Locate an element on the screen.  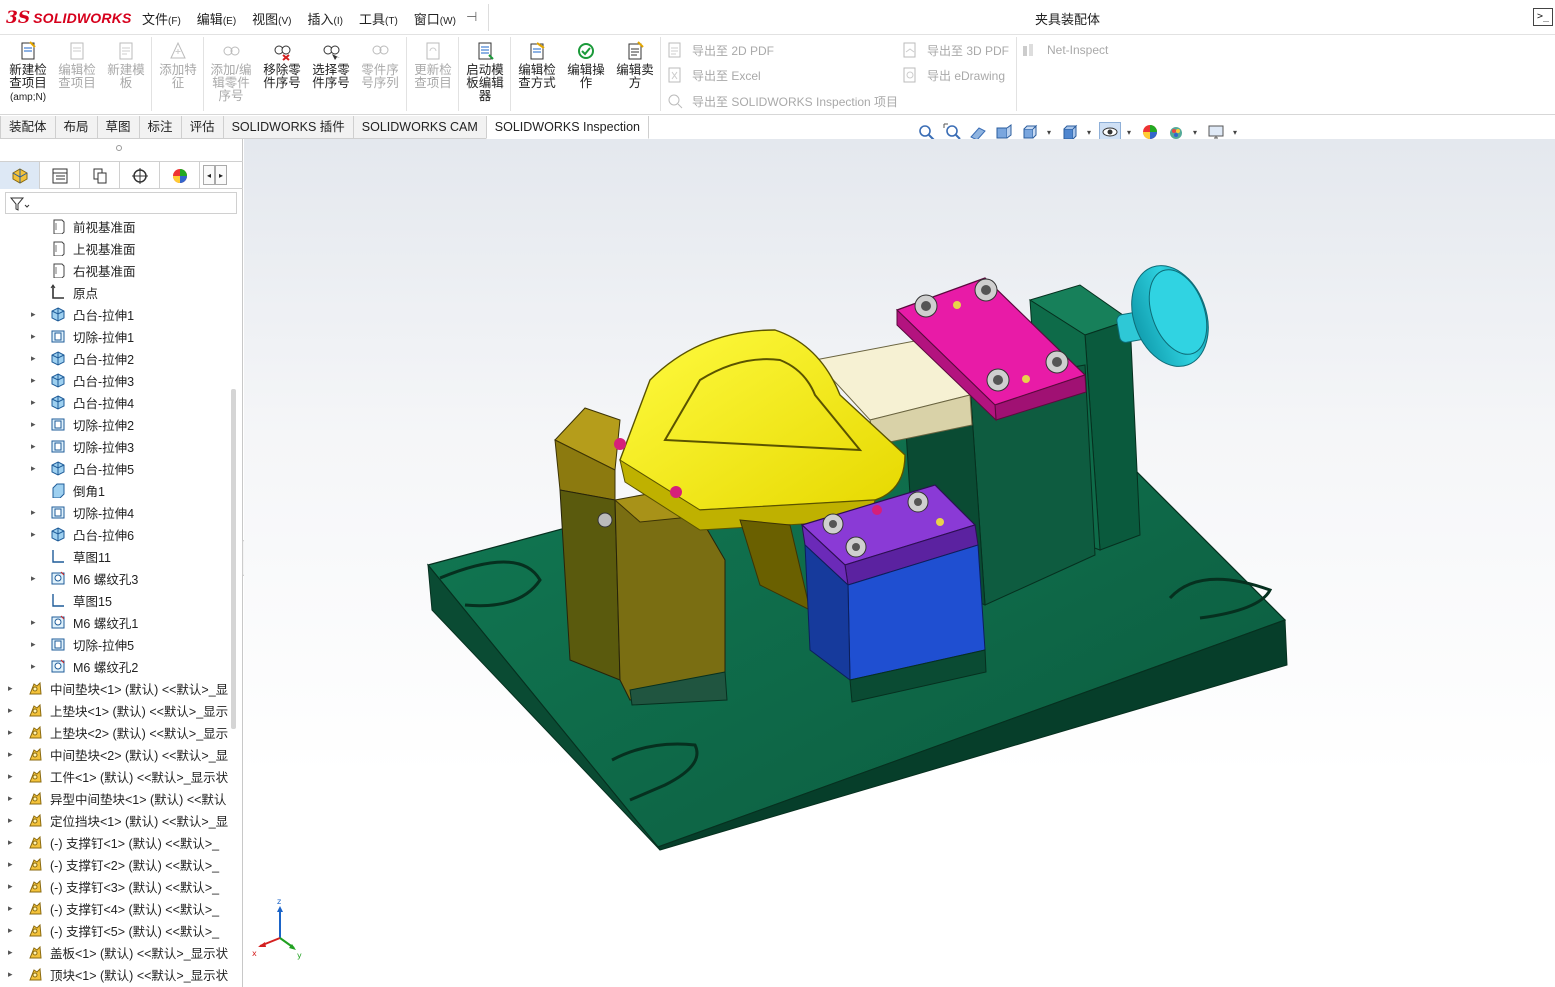
menu-5: 窗口(W) is located at coordinates (435, 18).